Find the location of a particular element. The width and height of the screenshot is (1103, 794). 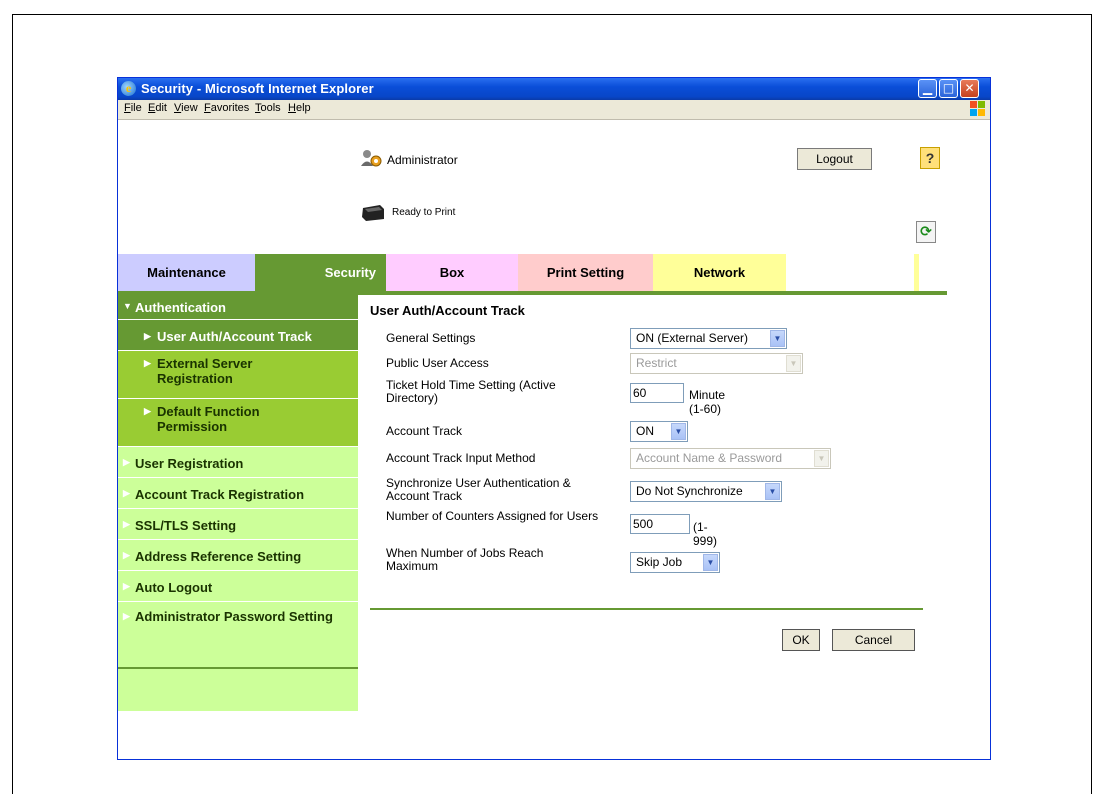

jobs-reach-maximum-select: Skip Job ▼ is located at coordinates (675, 562).